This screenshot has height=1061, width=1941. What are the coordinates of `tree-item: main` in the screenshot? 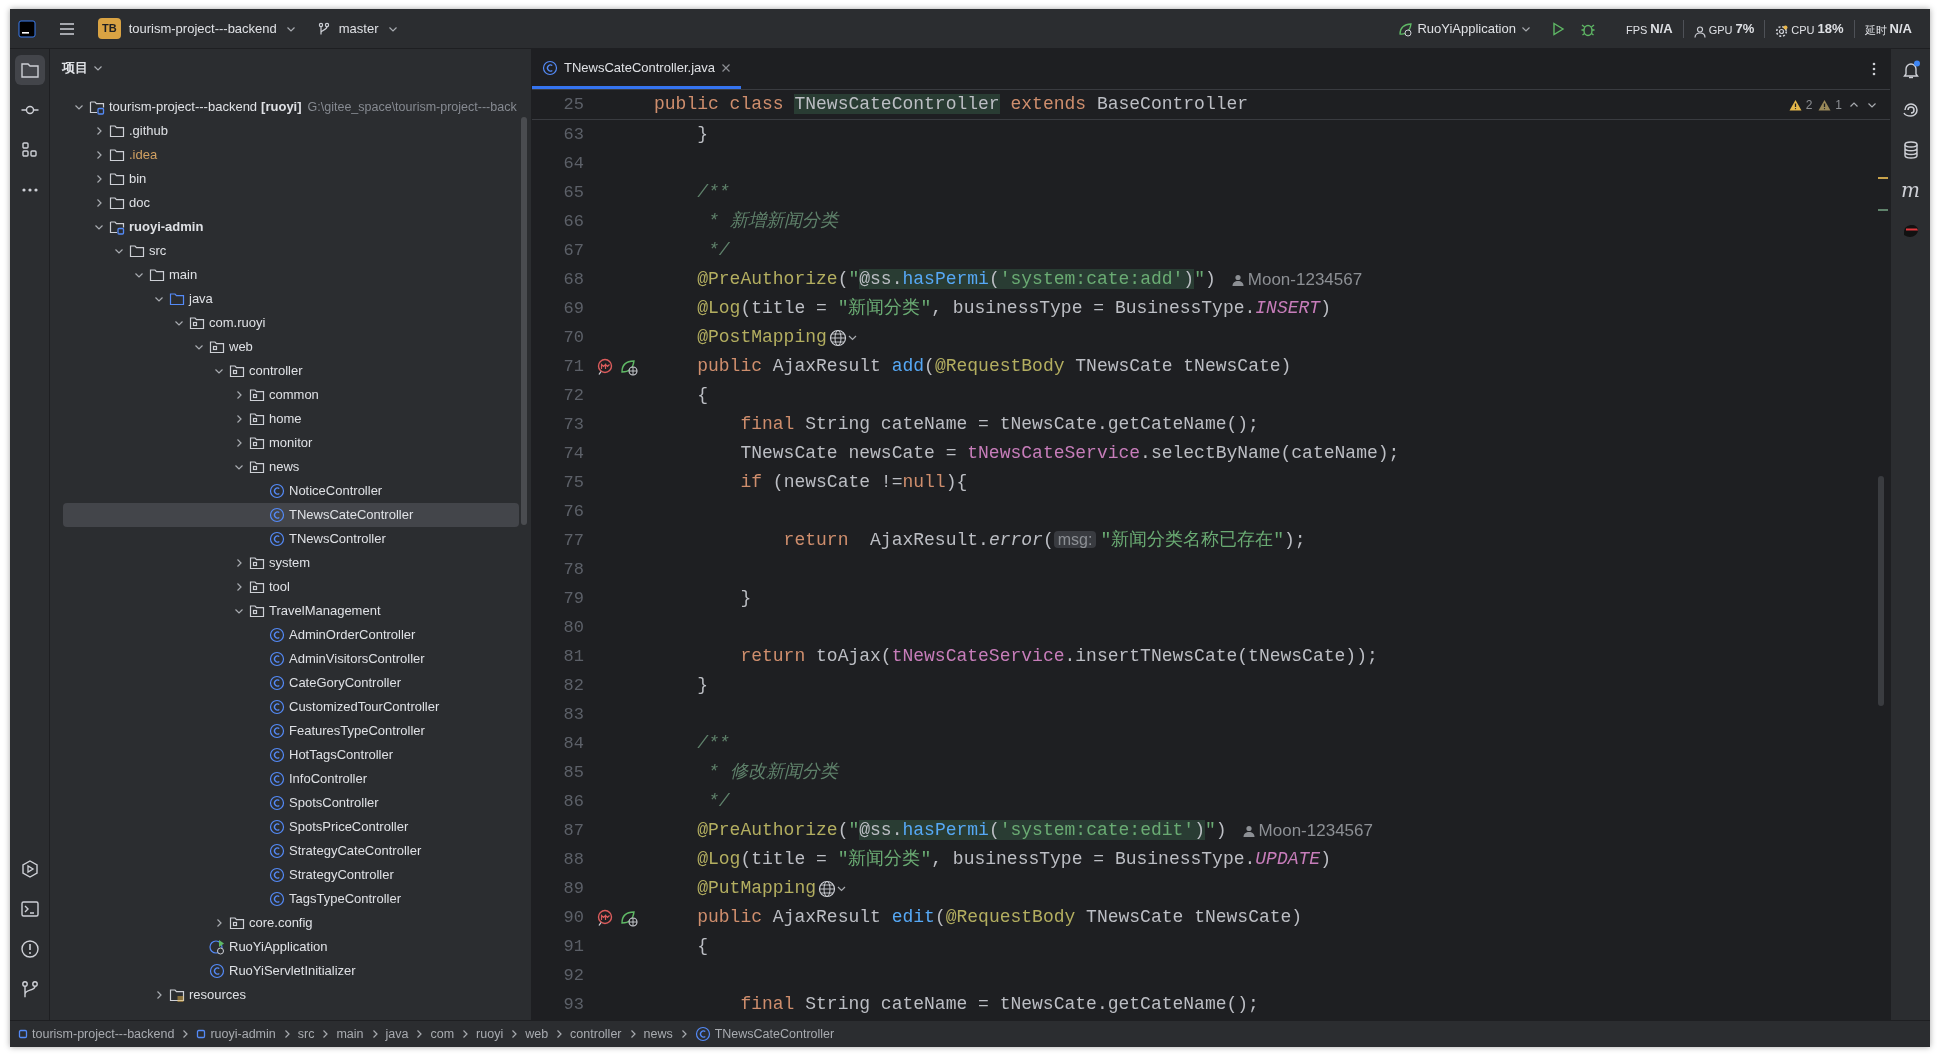 It's located at (297, 275).